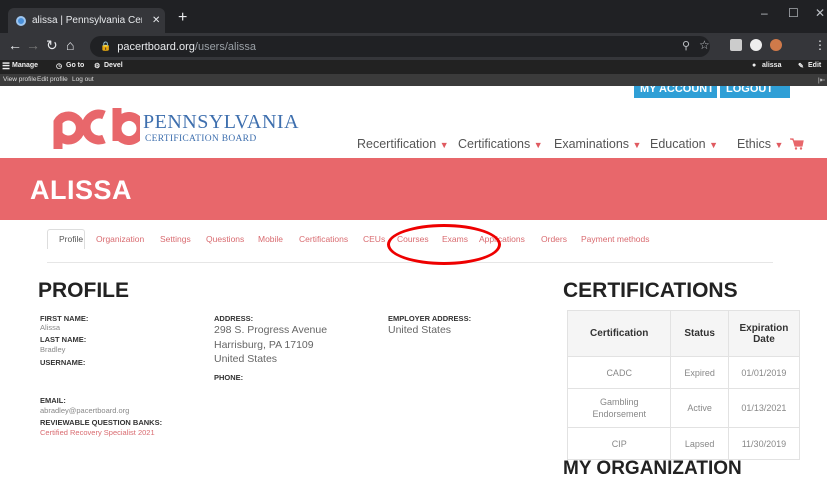 The height and width of the screenshot is (480, 827). Describe the element at coordinates (33, 45) in the screenshot. I see `forward-icon: →` at that location.